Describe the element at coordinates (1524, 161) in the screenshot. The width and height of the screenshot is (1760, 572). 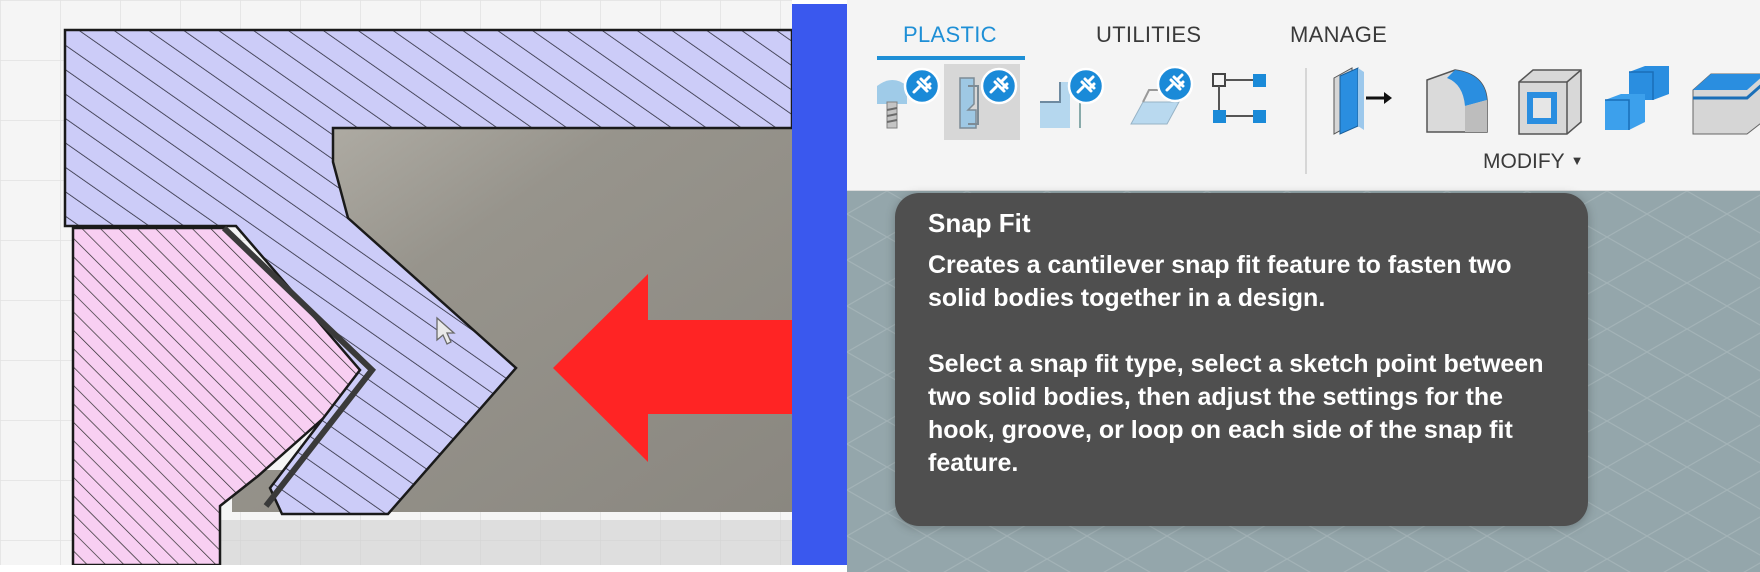
I see `modify-menu-label: MODIFY` at that location.